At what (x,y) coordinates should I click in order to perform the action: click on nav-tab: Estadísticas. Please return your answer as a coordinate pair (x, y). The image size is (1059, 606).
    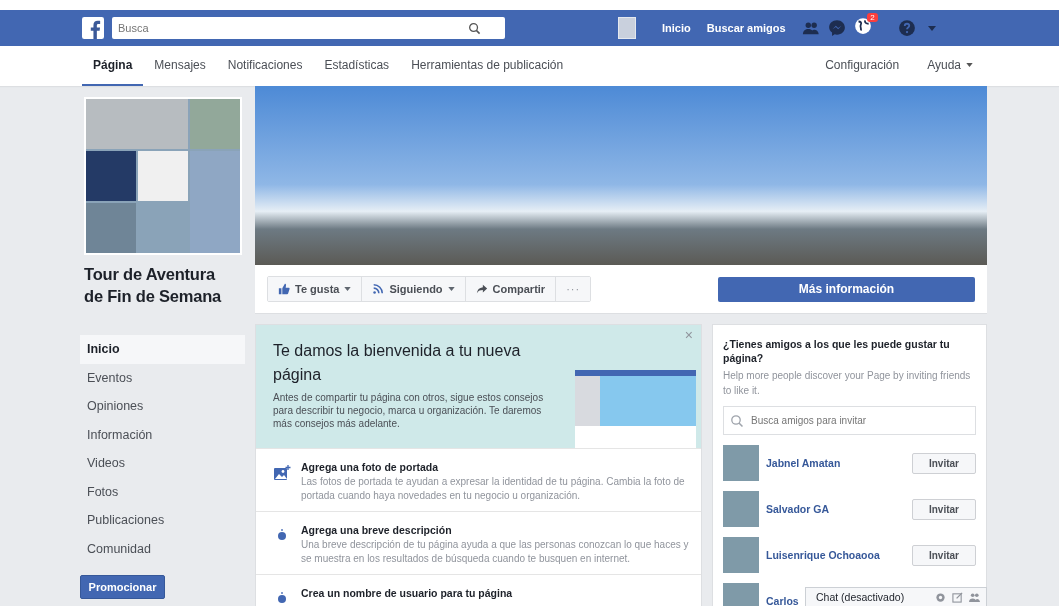
    Looking at the image, I should click on (357, 66).